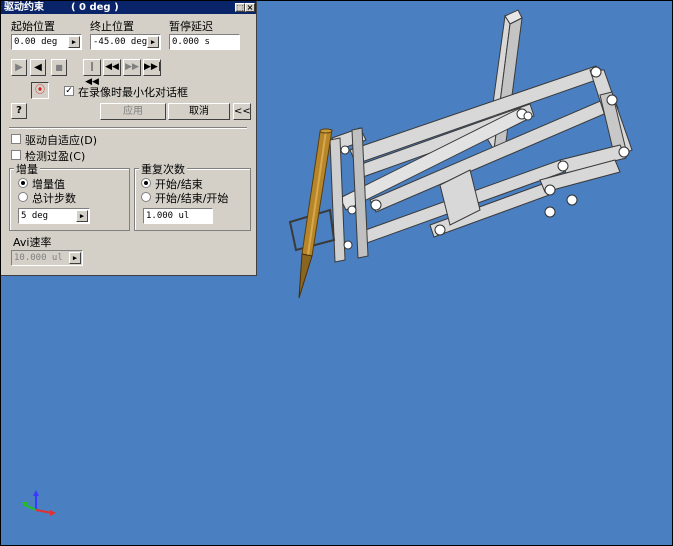 Image resolution: width=673 pixels, height=546 pixels. Describe the element at coordinates (152, 67) in the screenshot. I see `go-end-icon: ▶▶|` at that location.